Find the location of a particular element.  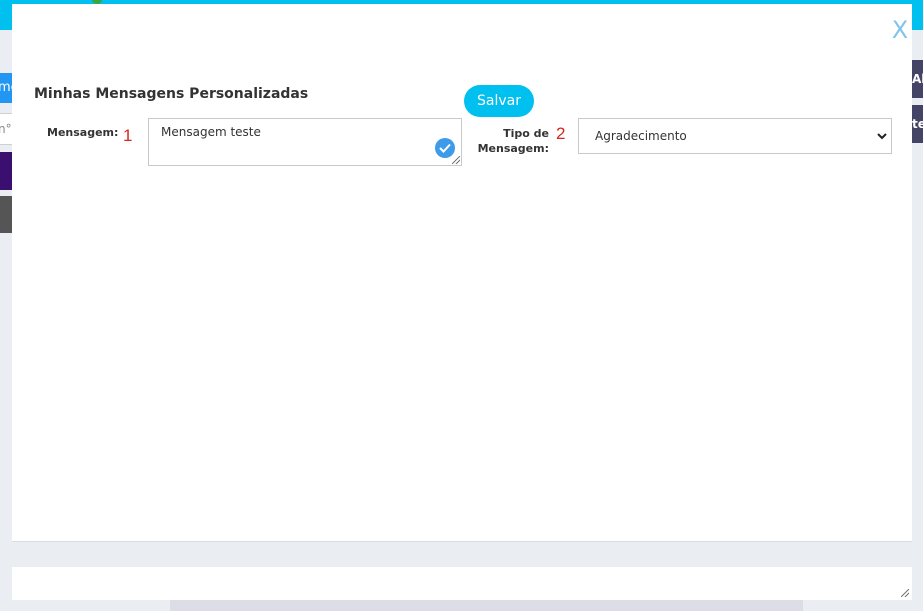

message-type-select: Agradecimento is located at coordinates (735, 136).